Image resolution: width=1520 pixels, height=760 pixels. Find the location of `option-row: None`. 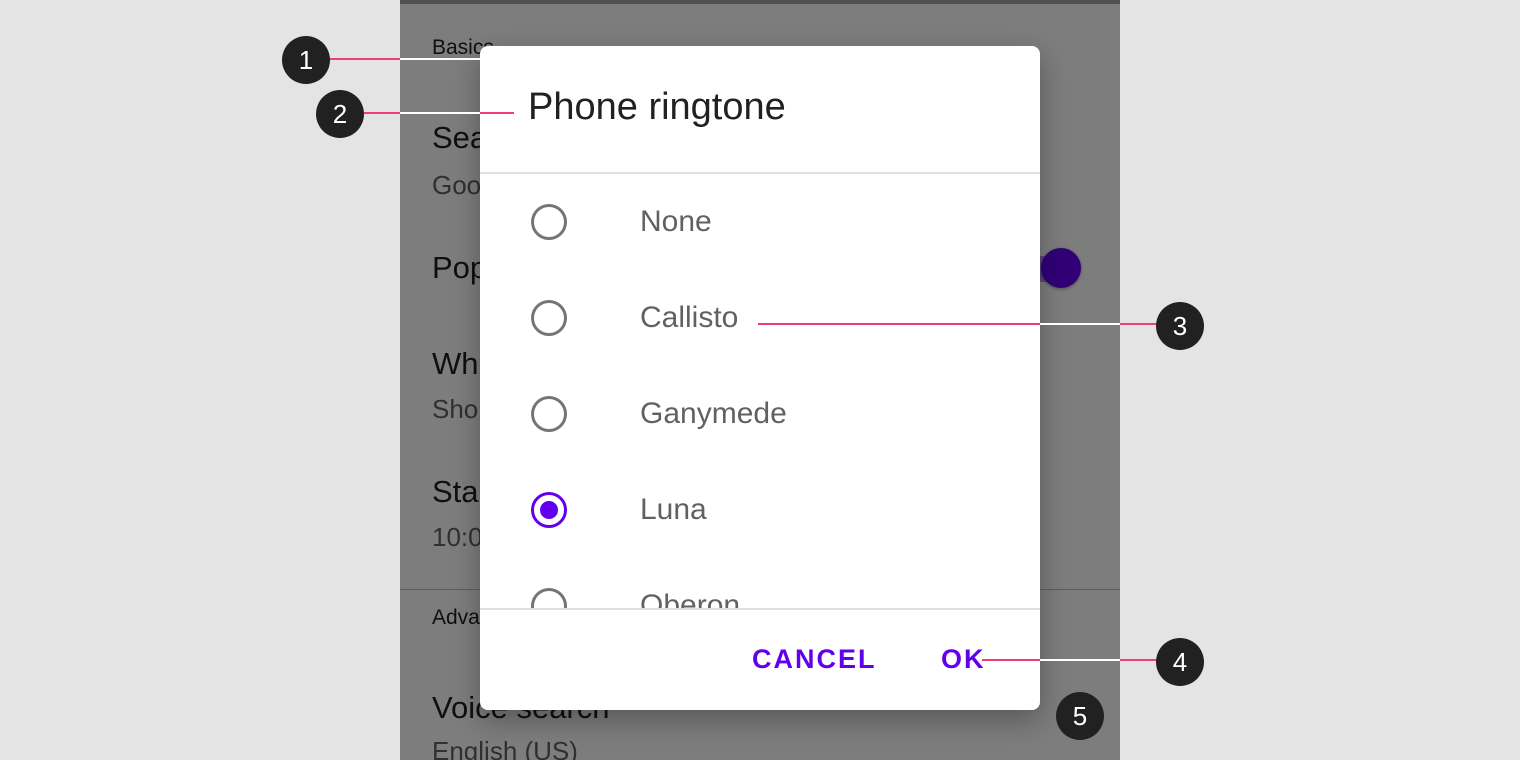

option-row: None is located at coordinates (760, 222).